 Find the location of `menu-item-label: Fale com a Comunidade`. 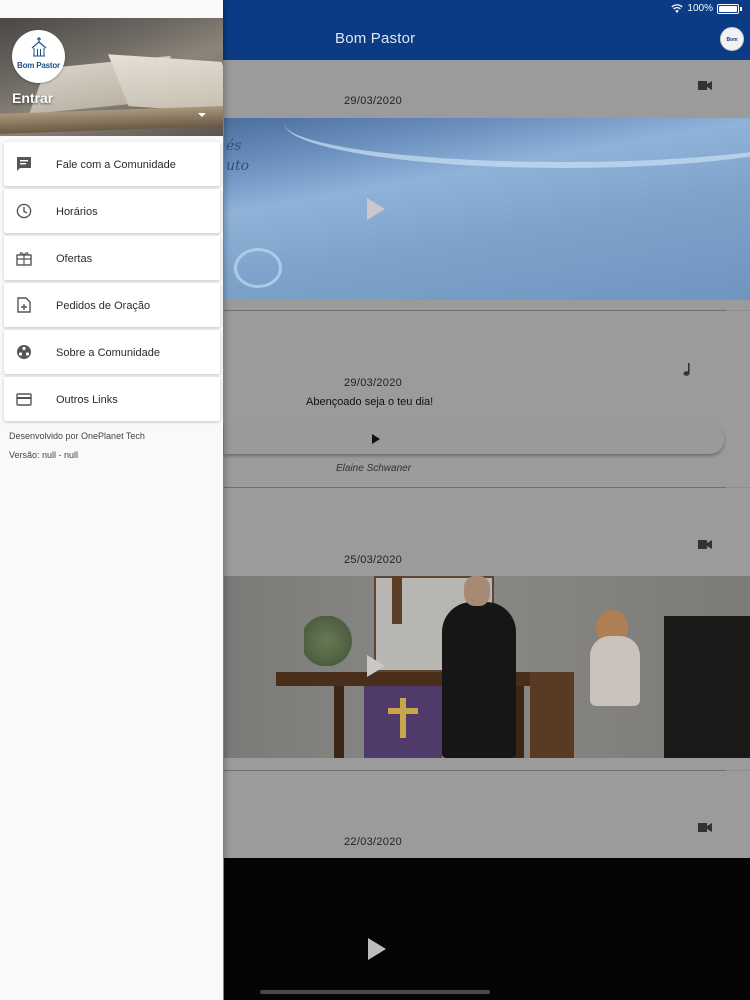

menu-item-label: Fale com a Comunidade is located at coordinates (116, 165).